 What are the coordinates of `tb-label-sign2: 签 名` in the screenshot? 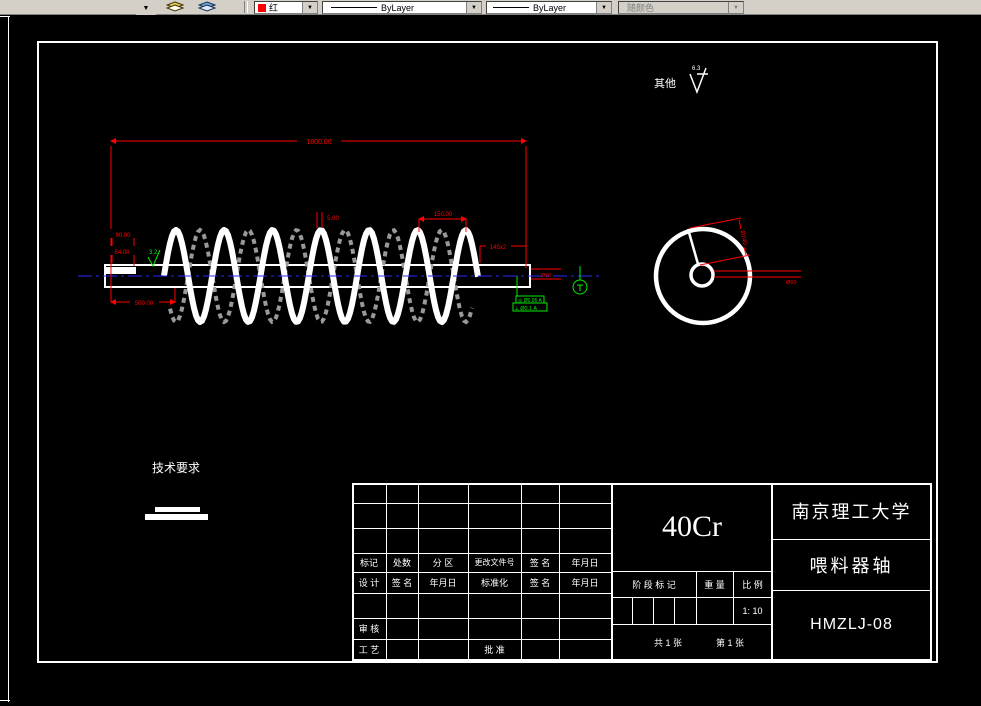 It's located at (402, 583).